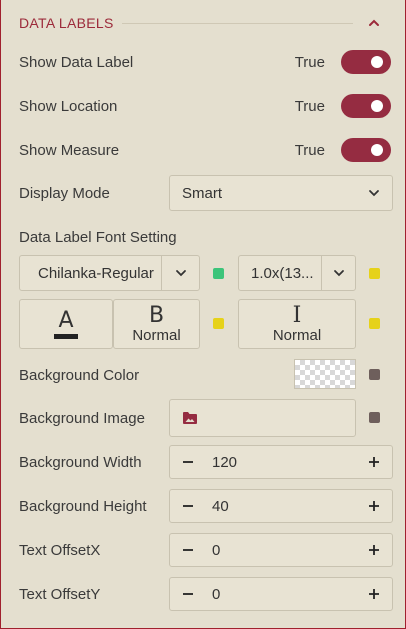  Describe the element at coordinates (374, 417) in the screenshot. I see `background-image-indicator` at that location.